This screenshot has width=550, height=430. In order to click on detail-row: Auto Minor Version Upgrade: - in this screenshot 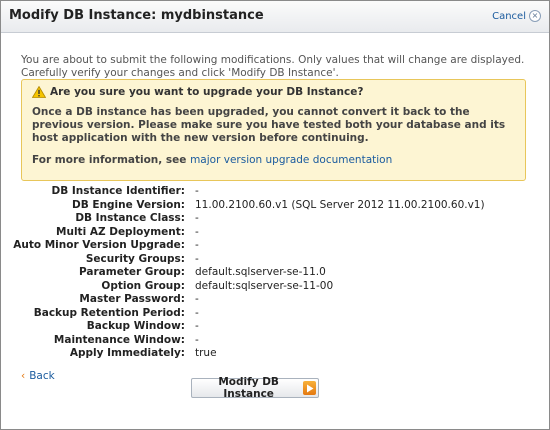, I will do `click(275, 246)`.